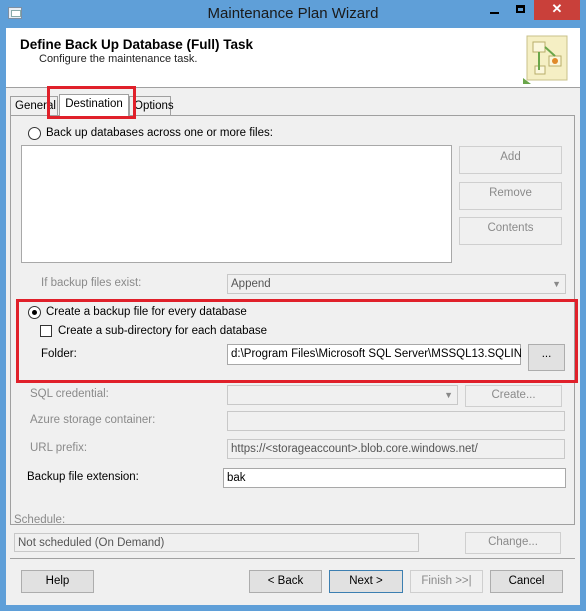 This screenshot has width=586, height=611. What do you see at coordinates (285, 581) in the screenshot?
I see `back-button: < Back` at bounding box center [285, 581].